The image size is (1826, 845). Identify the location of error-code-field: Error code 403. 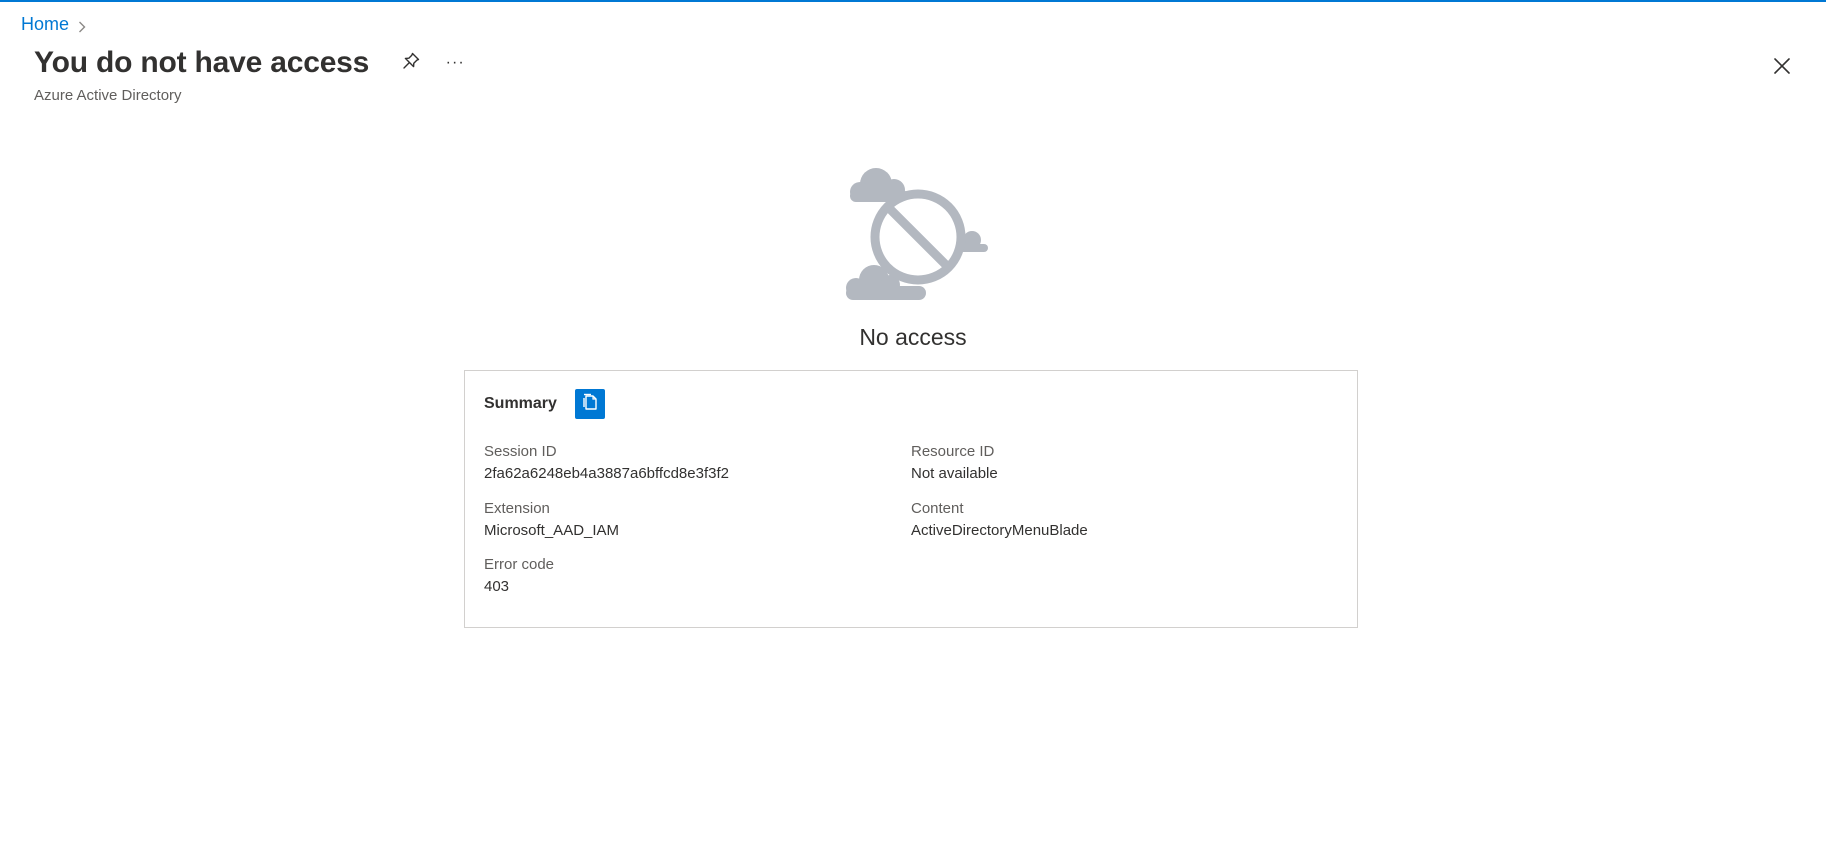
(519, 575).